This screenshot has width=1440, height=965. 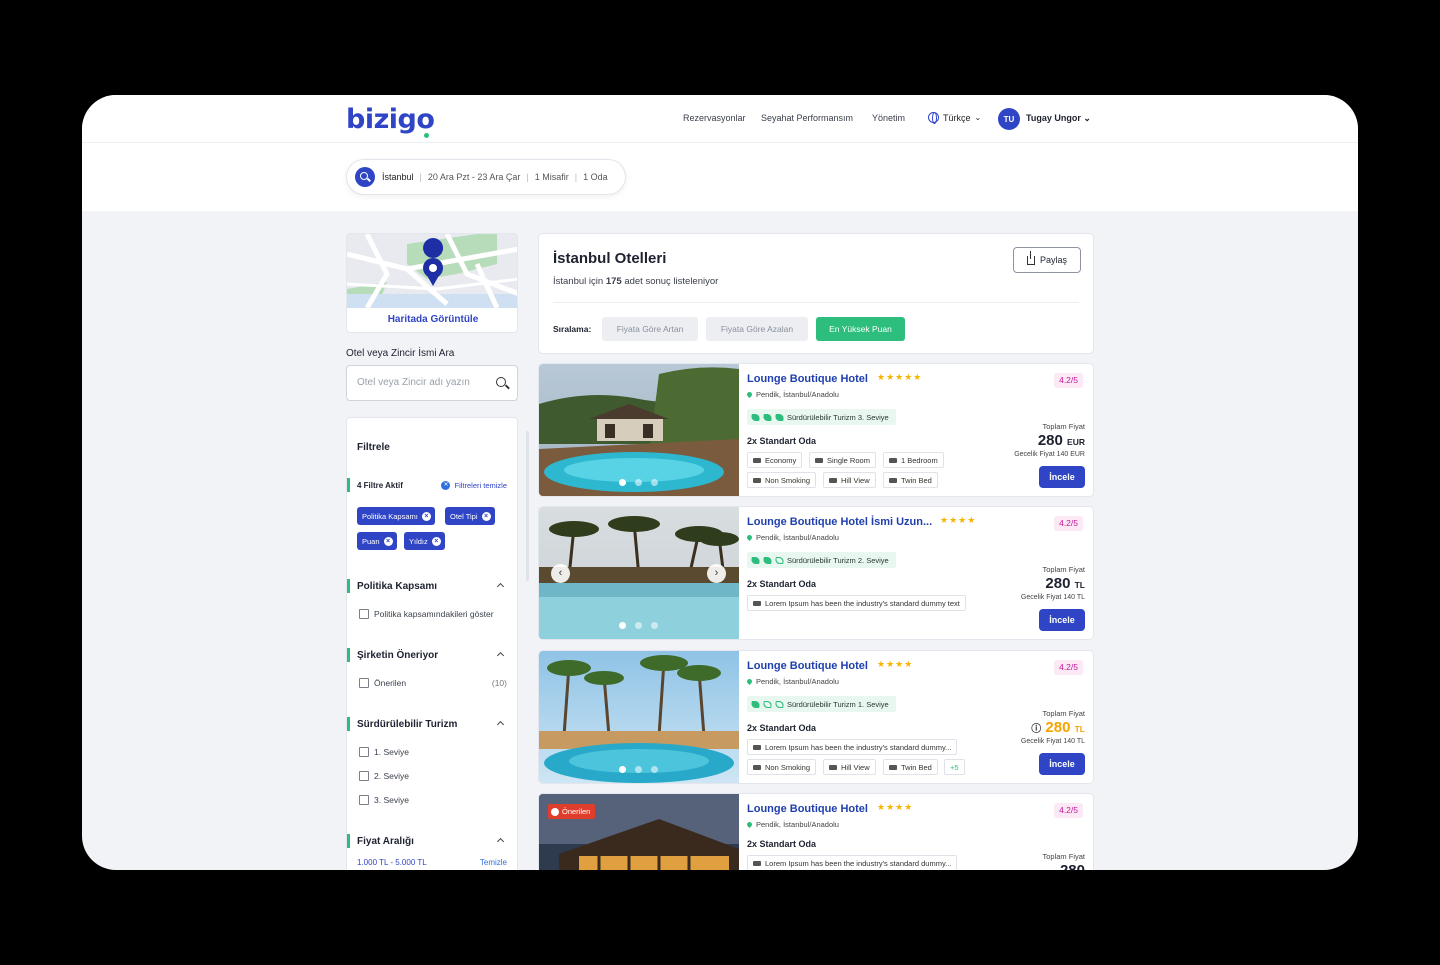 What do you see at coordinates (610, 258) in the screenshot?
I see `page-title: İstanbul Otelleri` at bounding box center [610, 258].